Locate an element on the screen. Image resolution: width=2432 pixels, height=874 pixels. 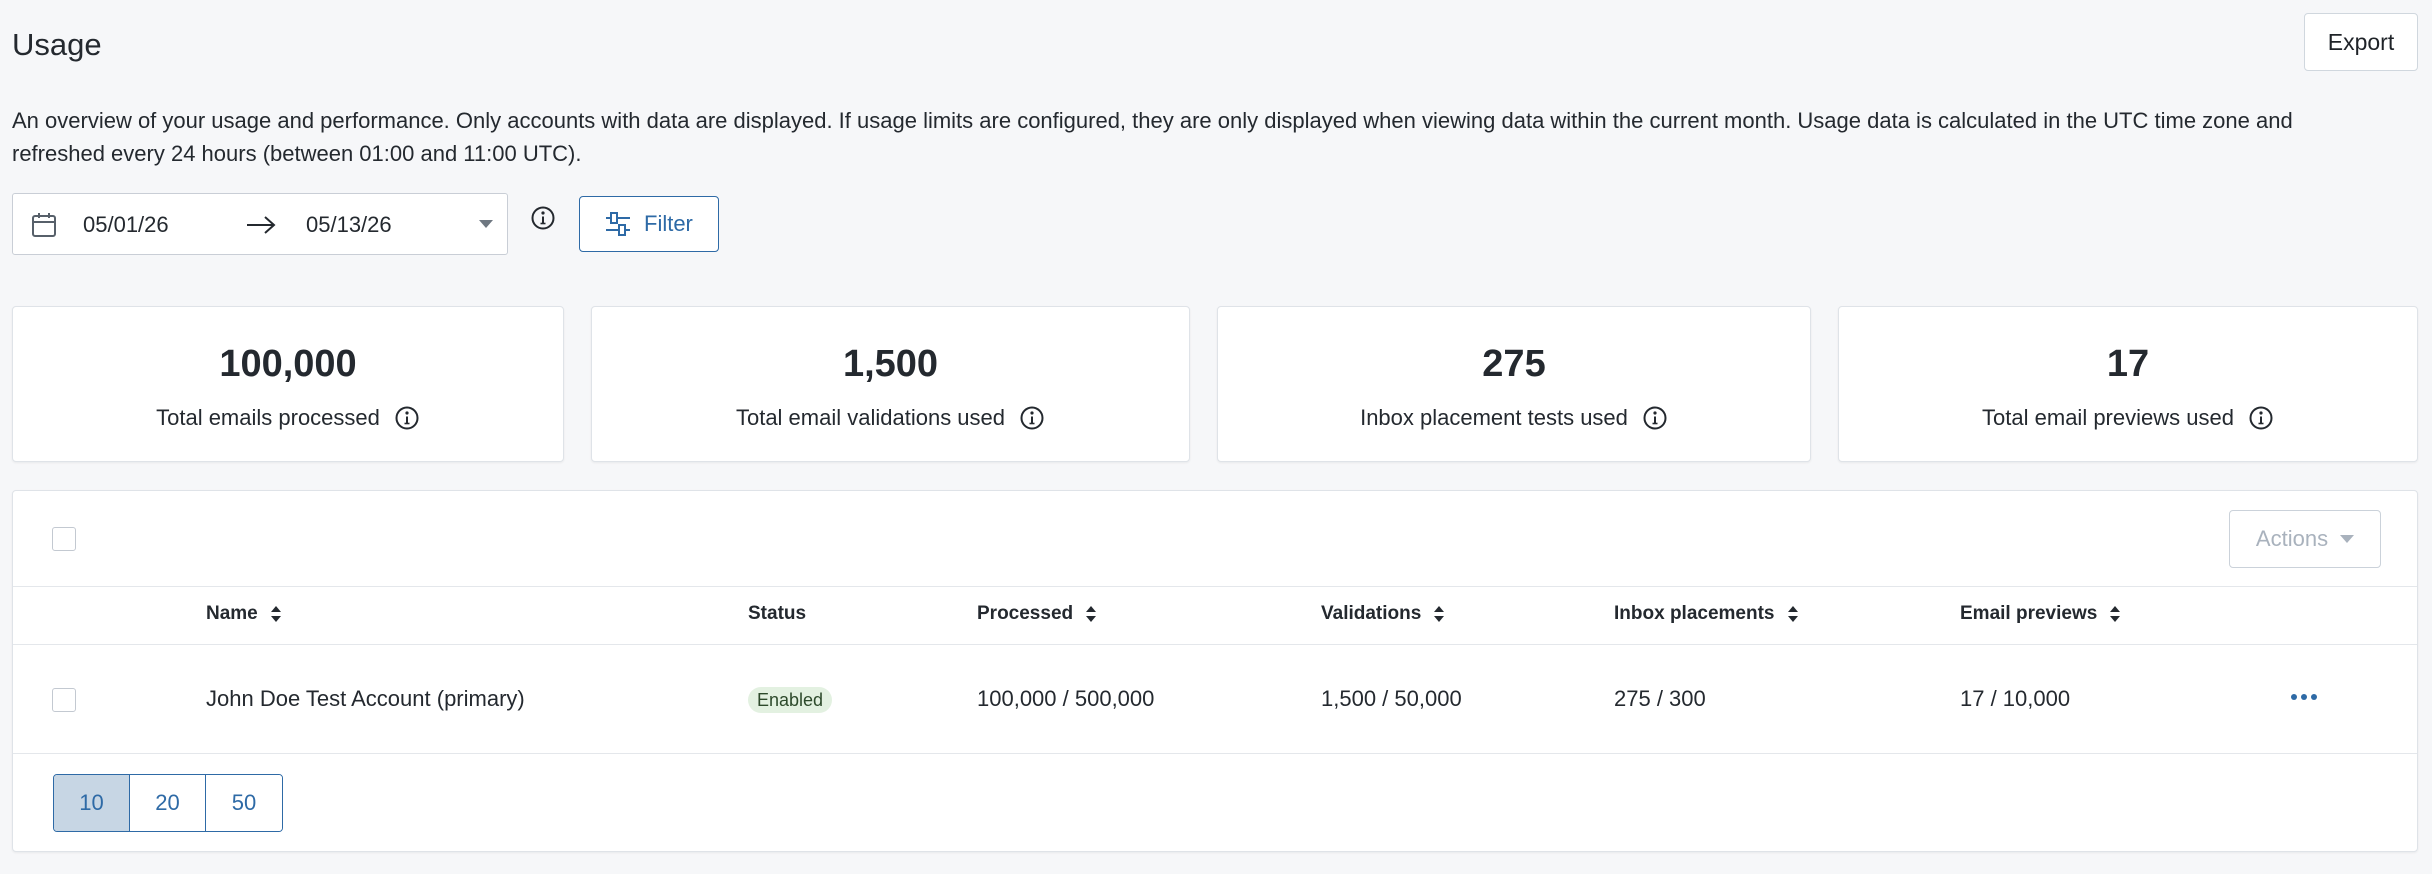
column-header-name: Name is located at coordinates (244, 614).